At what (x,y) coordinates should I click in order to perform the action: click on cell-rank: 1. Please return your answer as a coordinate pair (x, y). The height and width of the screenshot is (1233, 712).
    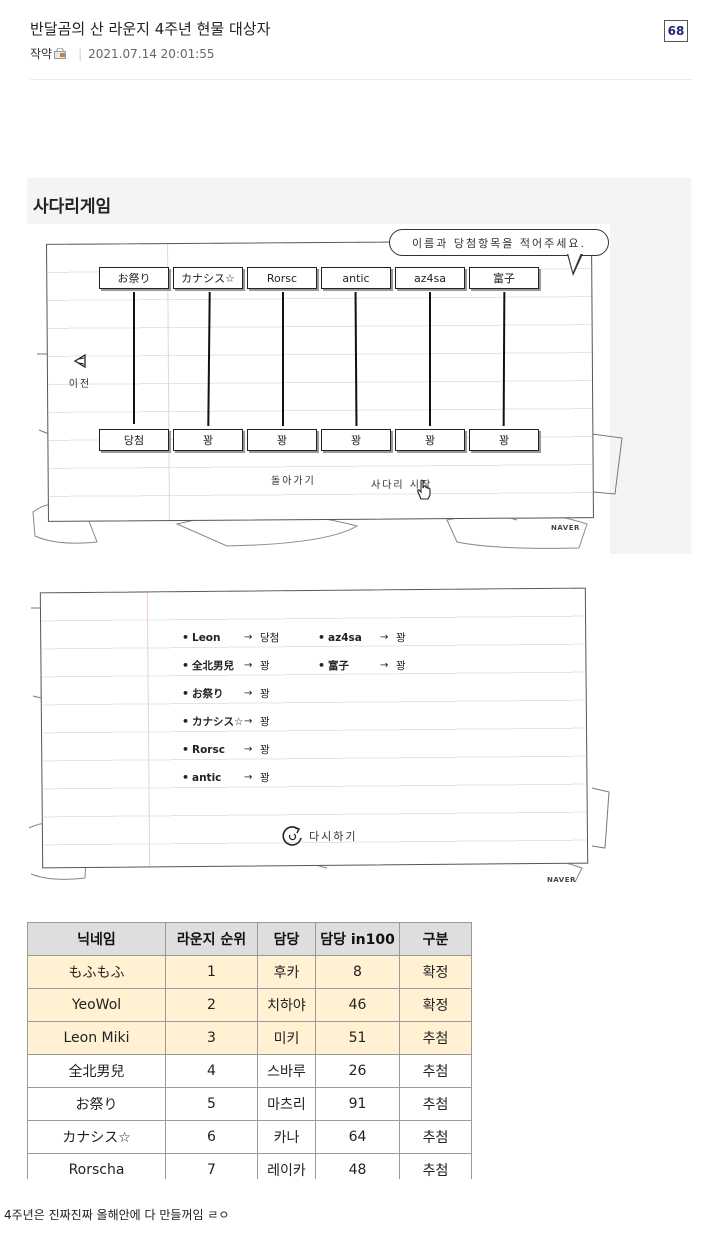
    Looking at the image, I should click on (211, 972).